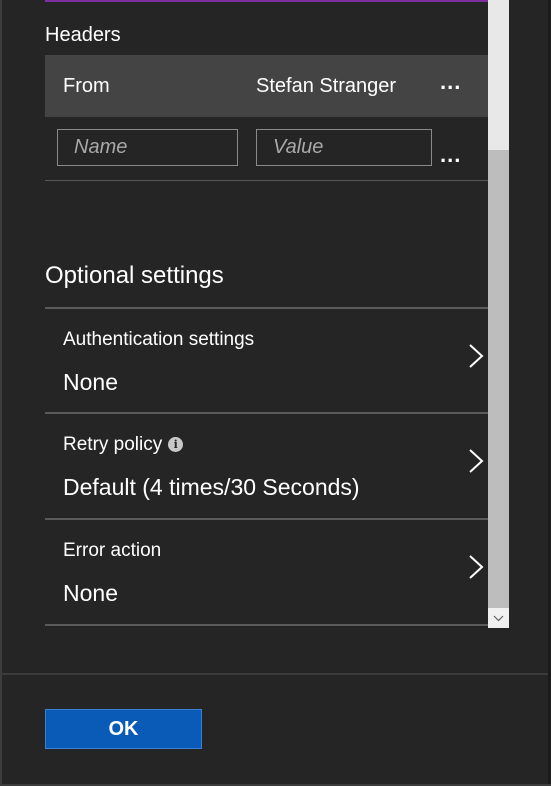 Image resolution: width=551 pixels, height=786 pixels. Describe the element at coordinates (86, 86) in the screenshot. I see `header-row-name: From` at that location.